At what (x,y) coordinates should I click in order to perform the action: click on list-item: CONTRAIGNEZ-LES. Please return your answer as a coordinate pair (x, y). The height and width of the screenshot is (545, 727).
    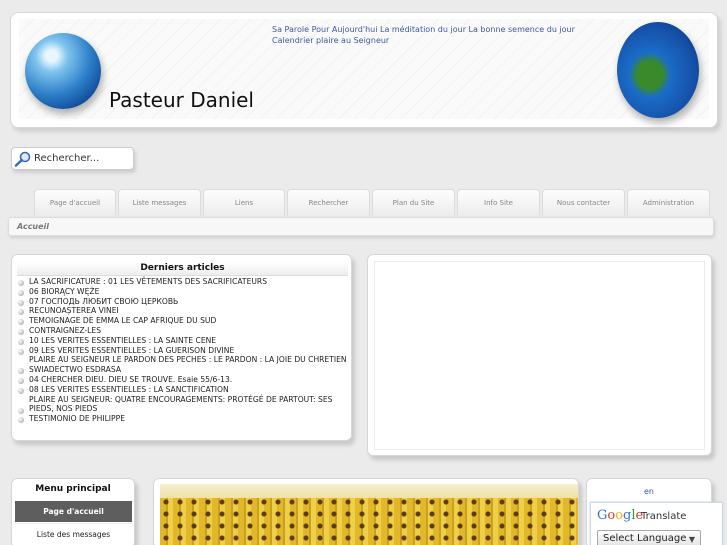
    Looking at the image, I should click on (181, 331).